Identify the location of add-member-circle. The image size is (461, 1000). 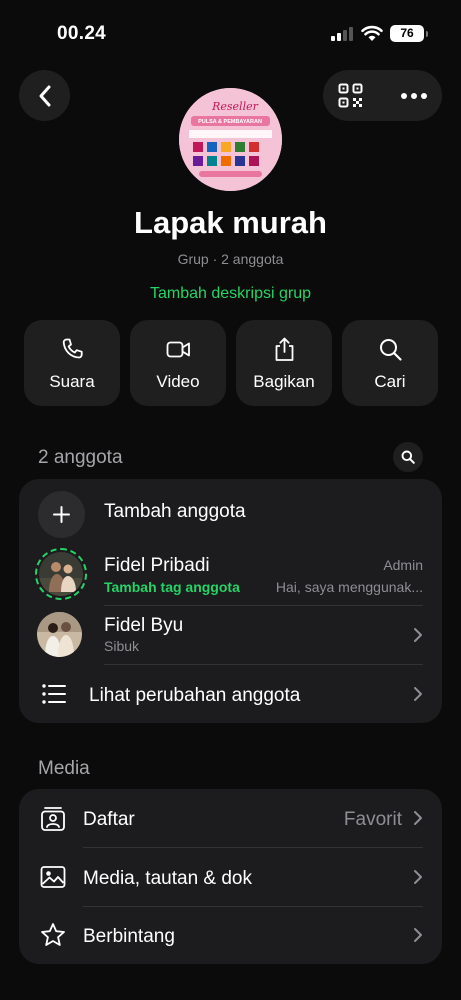
(61, 514).